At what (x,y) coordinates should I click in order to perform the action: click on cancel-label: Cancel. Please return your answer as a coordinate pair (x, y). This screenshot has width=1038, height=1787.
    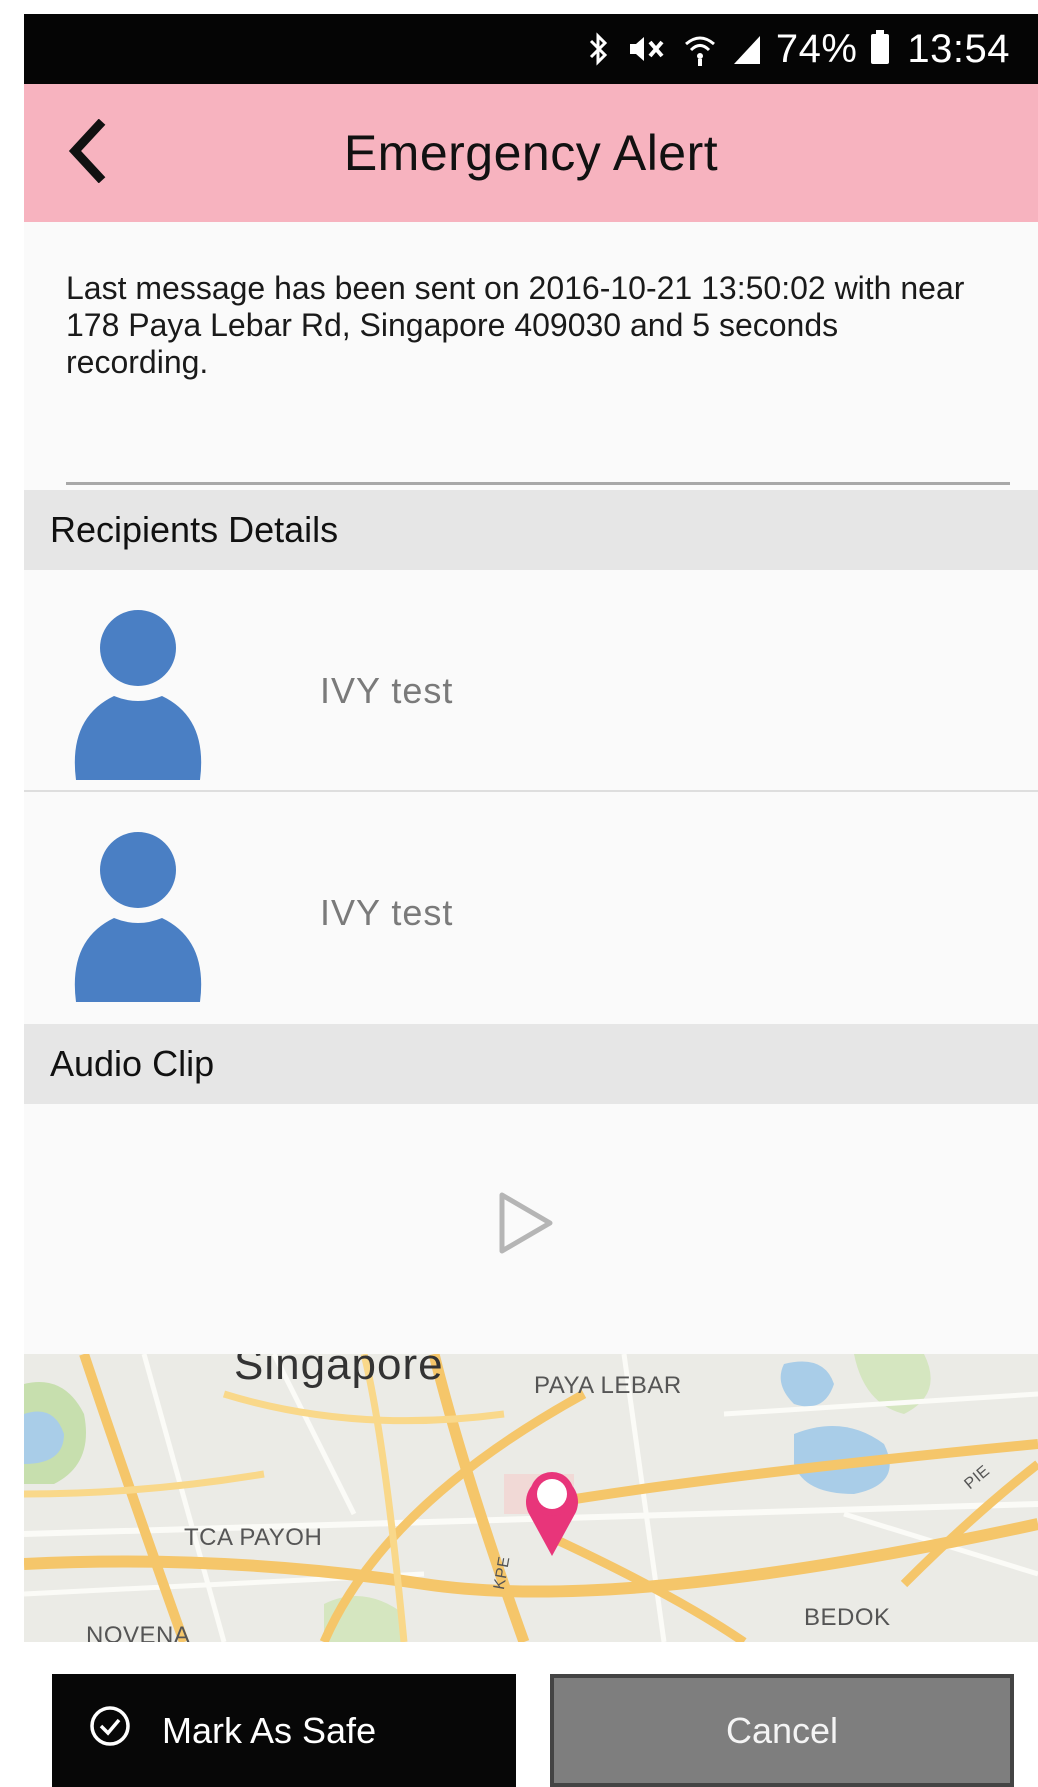
    Looking at the image, I should click on (782, 1730).